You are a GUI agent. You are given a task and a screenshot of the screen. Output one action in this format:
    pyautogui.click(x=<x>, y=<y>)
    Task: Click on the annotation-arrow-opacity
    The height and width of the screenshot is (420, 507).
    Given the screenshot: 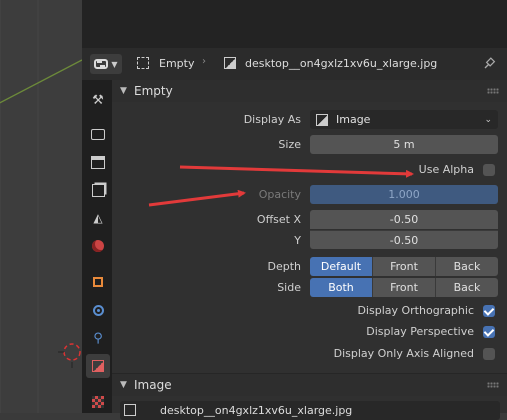 What is the action you would take?
    pyautogui.click(x=197, y=198)
    